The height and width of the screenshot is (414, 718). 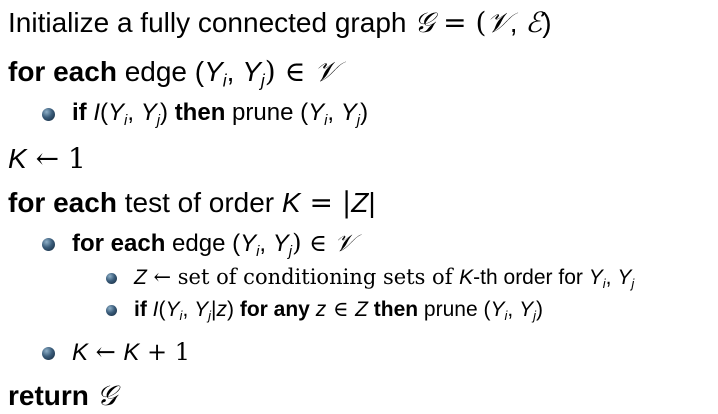 What do you see at coordinates (303, 277) in the screenshot?
I see `cond-text-1: ← set of conditioning sets of` at bounding box center [303, 277].